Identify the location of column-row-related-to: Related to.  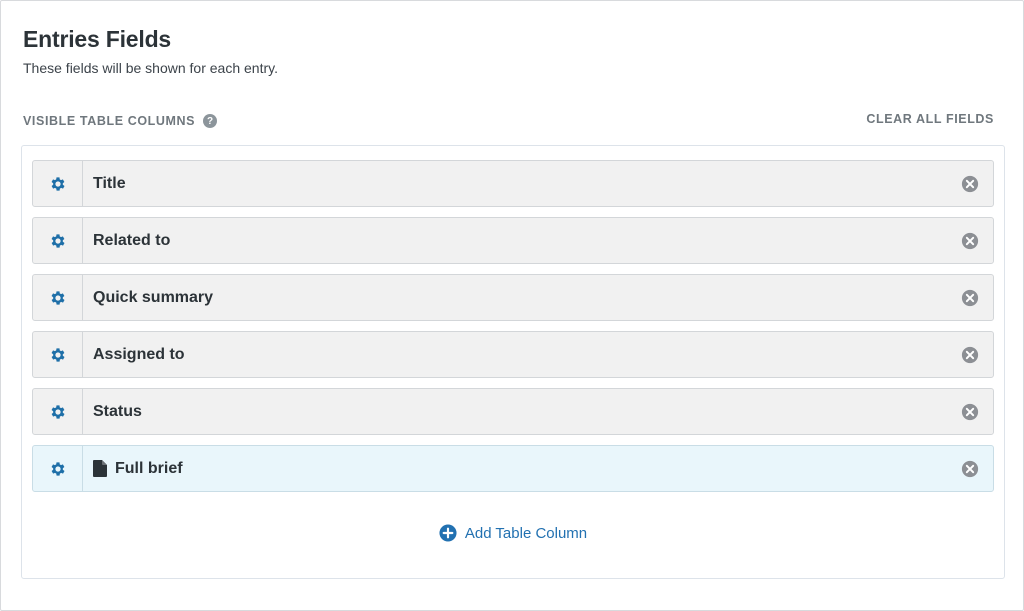
(513, 240).